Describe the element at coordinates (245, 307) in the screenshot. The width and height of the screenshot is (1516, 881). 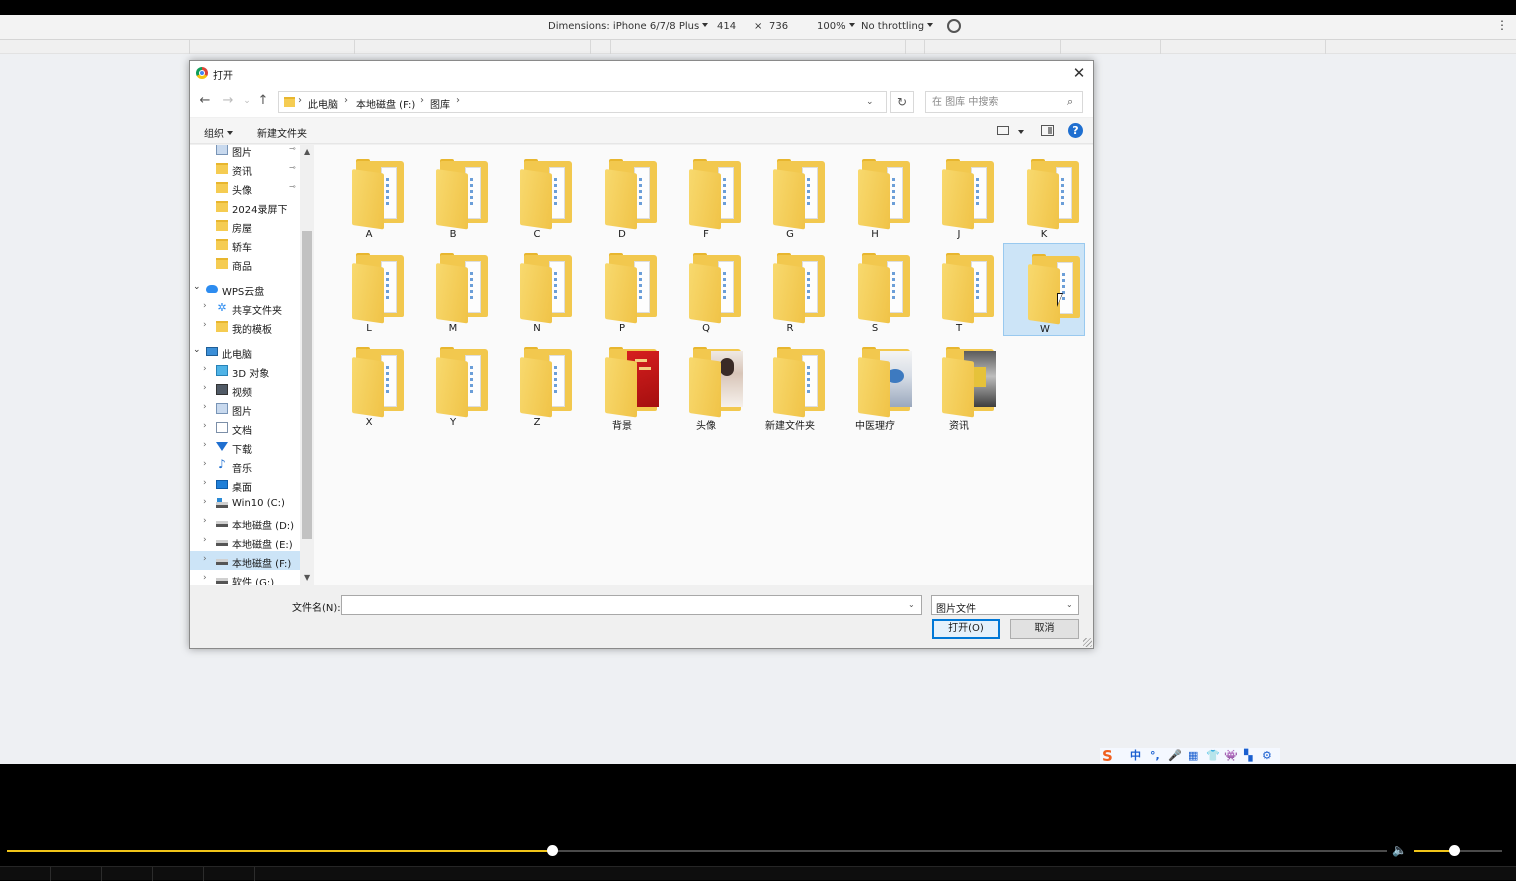
I see `nav-item: › ✲ 共享文件夹` at that location.